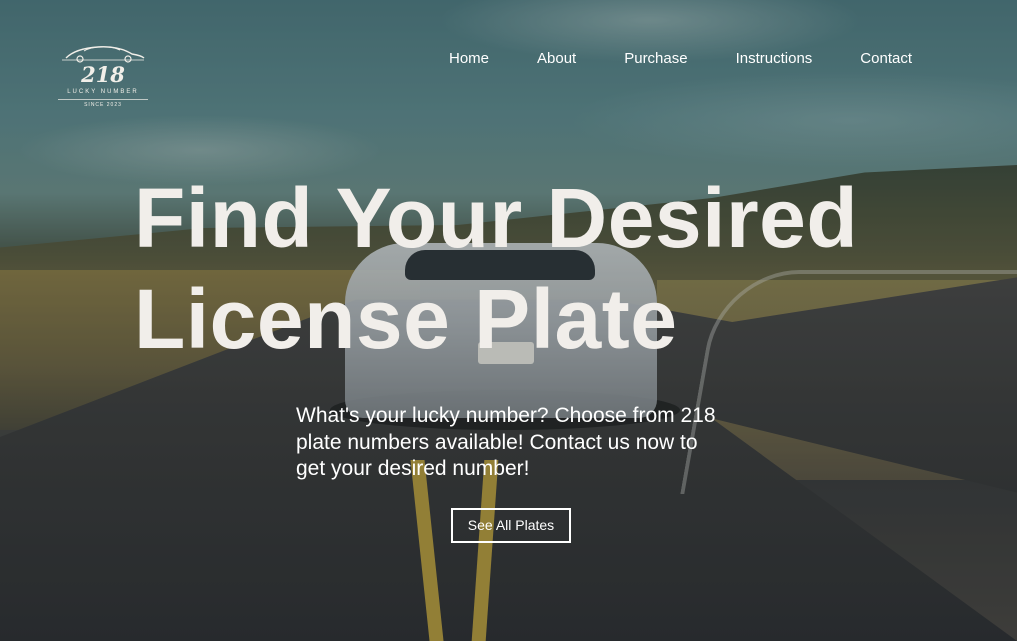 This screenshot has width=1017, height=641. Describe the element at coordinates (469, 59) in the screenshot. I see `nav-item-home: Home` at that location.